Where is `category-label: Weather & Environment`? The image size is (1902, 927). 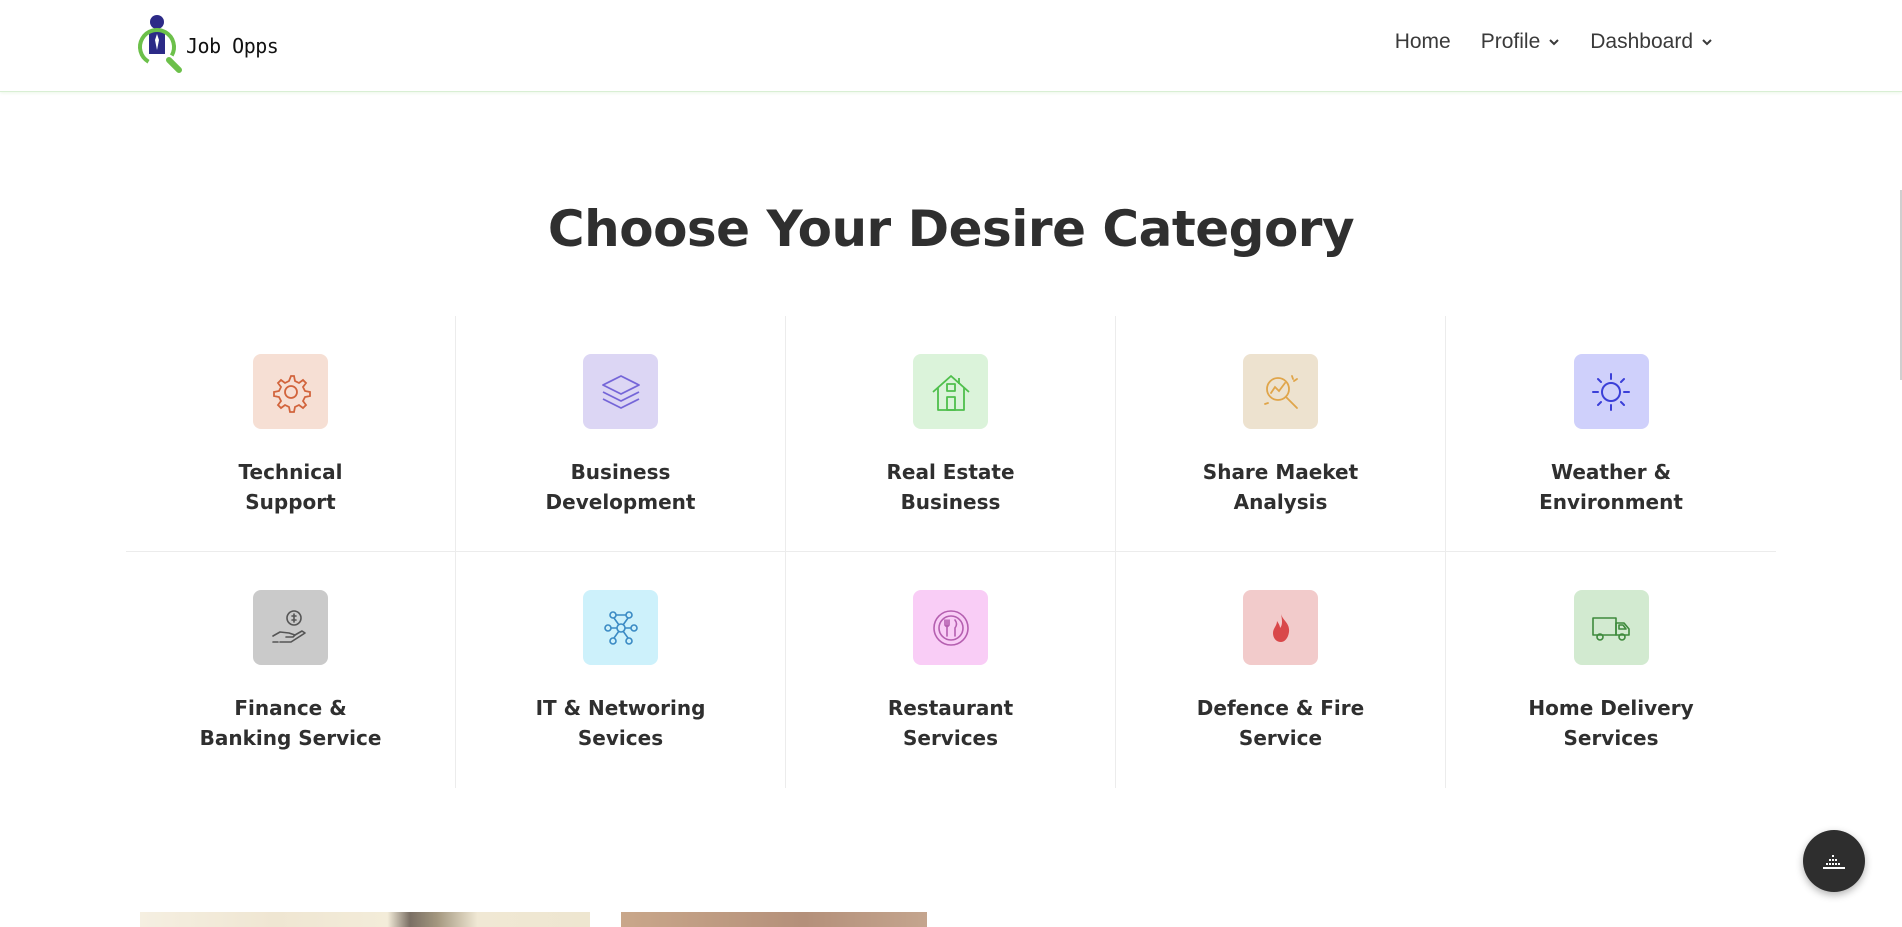 category-label: Weather & Environment is located at coordinates (1611, 487).